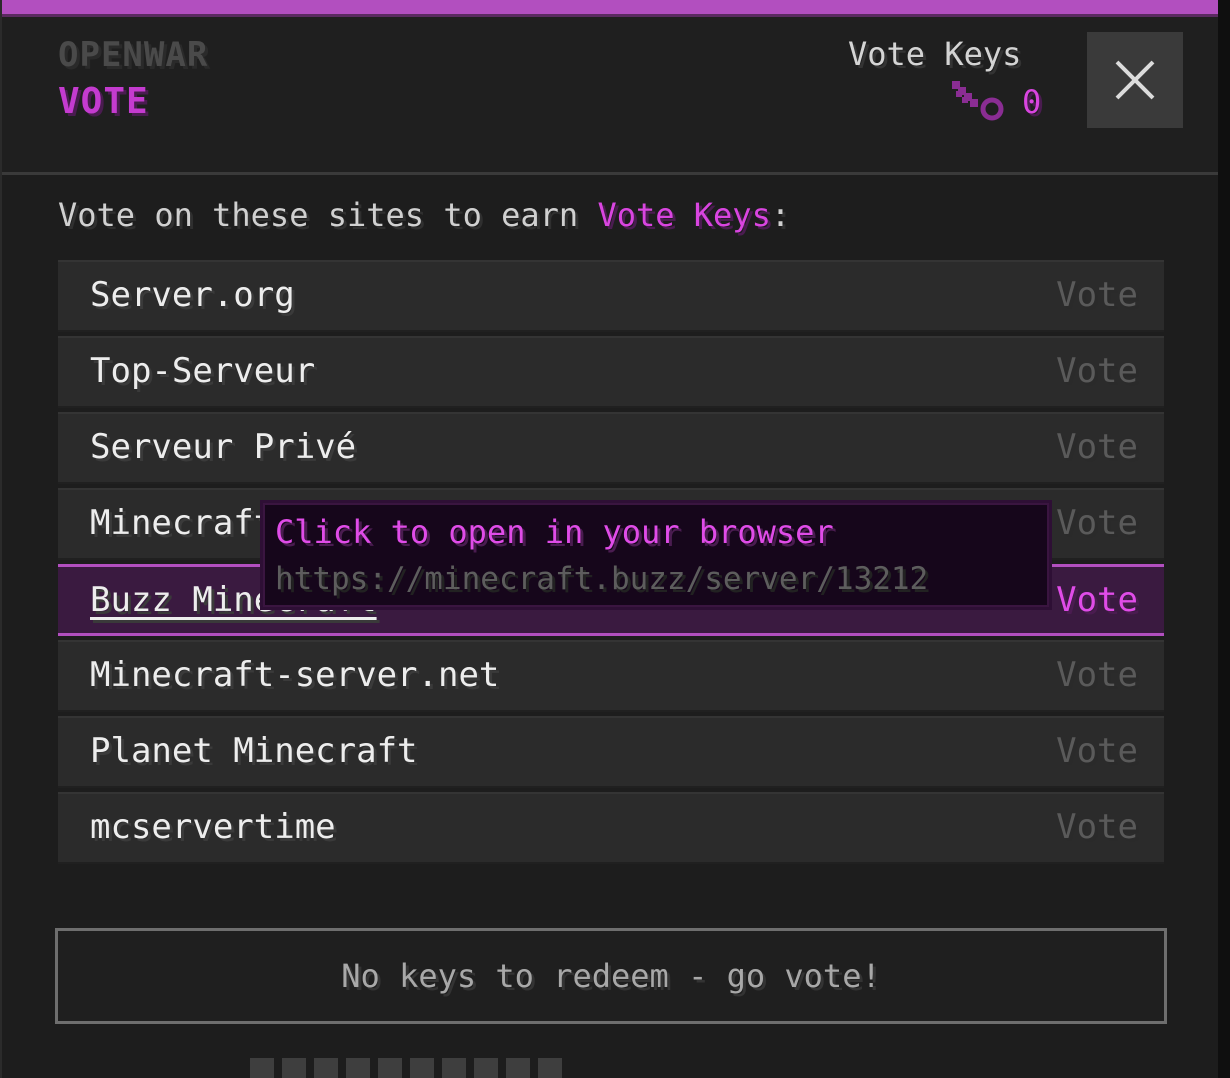  I want to click on redeem-keys-button: No keys to redeem - go vote!, so click(611, 976).